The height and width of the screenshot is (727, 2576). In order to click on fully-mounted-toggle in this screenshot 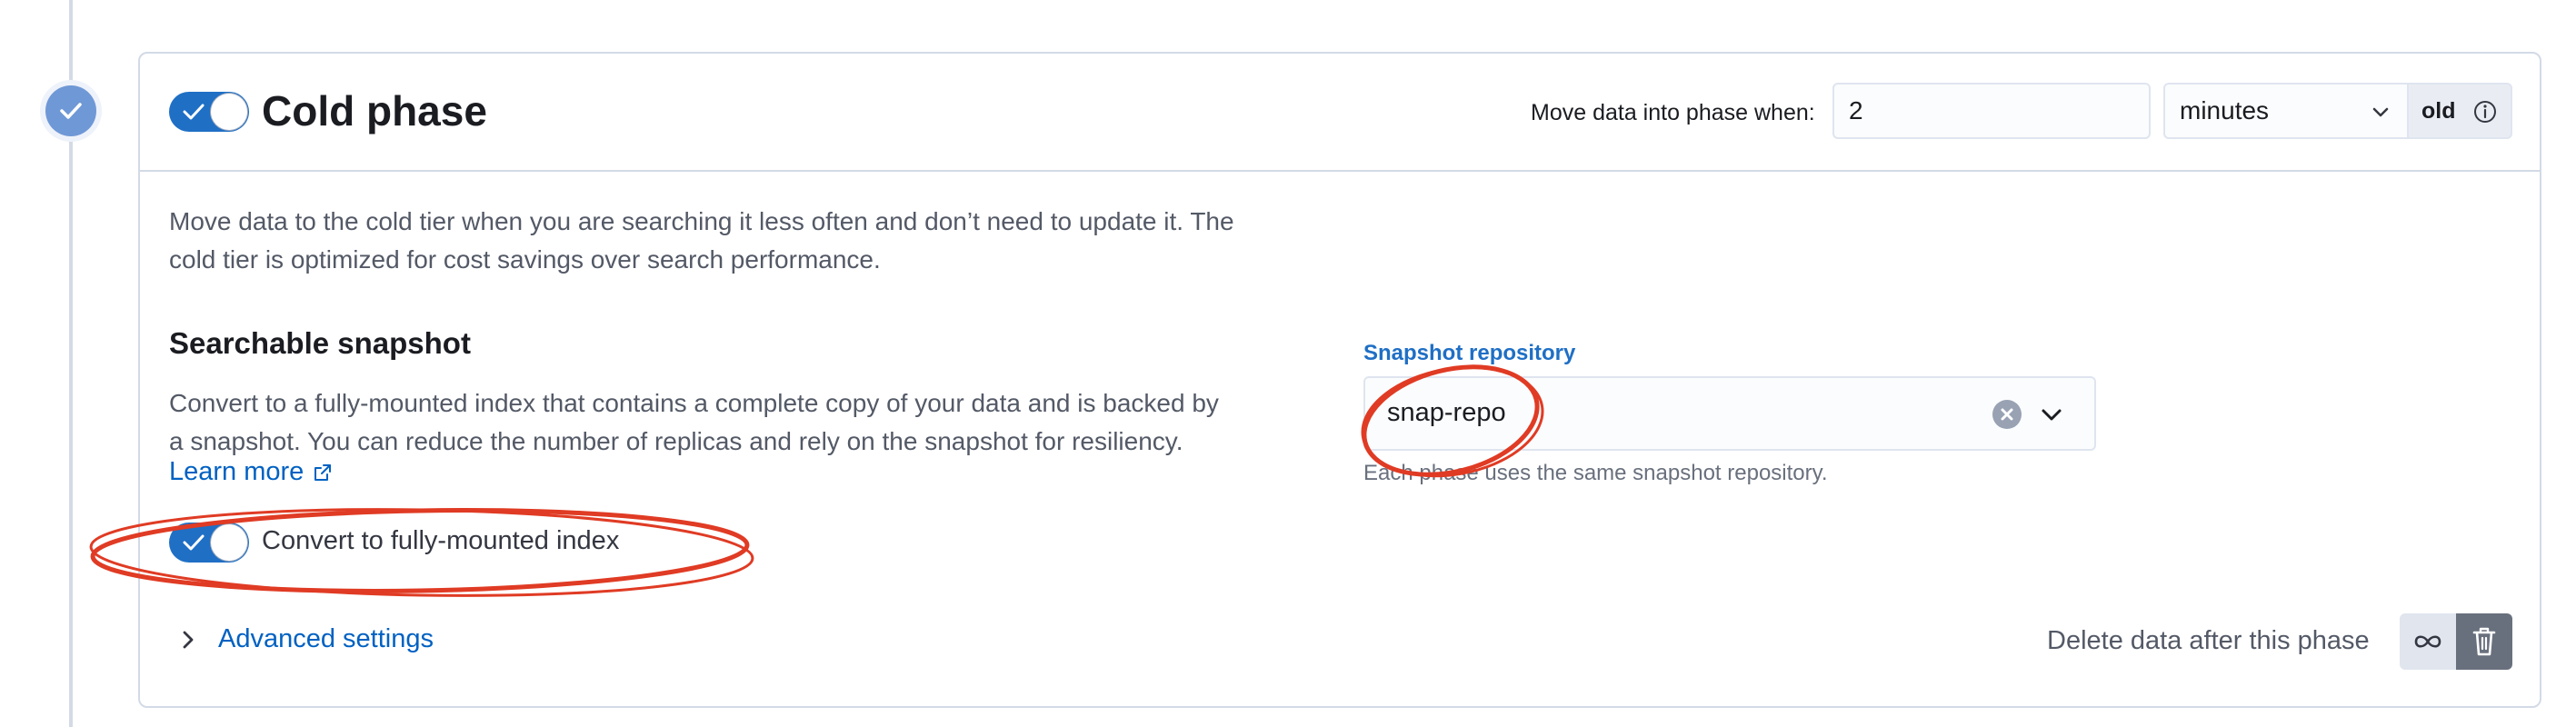, I will do `click(209, 543)`.